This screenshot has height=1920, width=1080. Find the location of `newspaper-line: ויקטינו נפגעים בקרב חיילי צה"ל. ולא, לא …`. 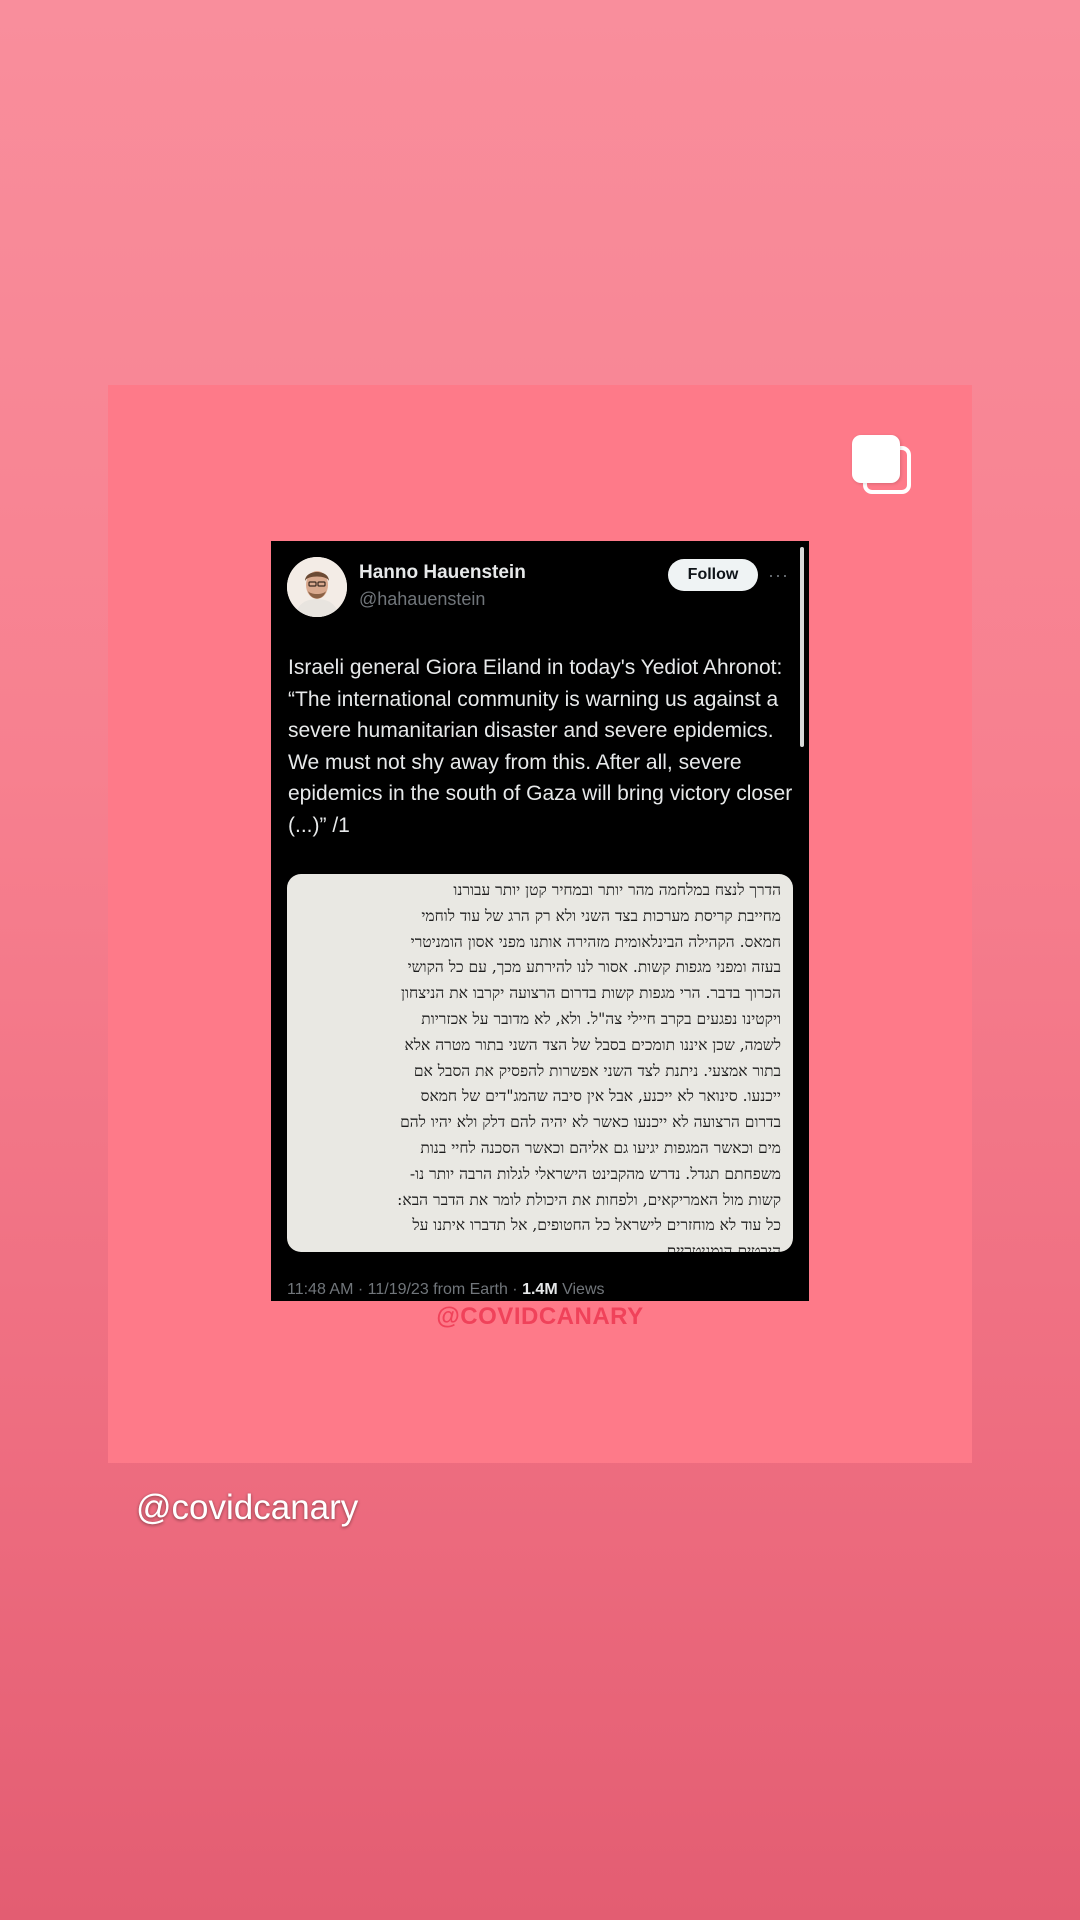

newspaper-line: ויקטינו נפגעים בקרב חיילי צה"ל. ולא, לא … is located at coordinates (601, 1018).